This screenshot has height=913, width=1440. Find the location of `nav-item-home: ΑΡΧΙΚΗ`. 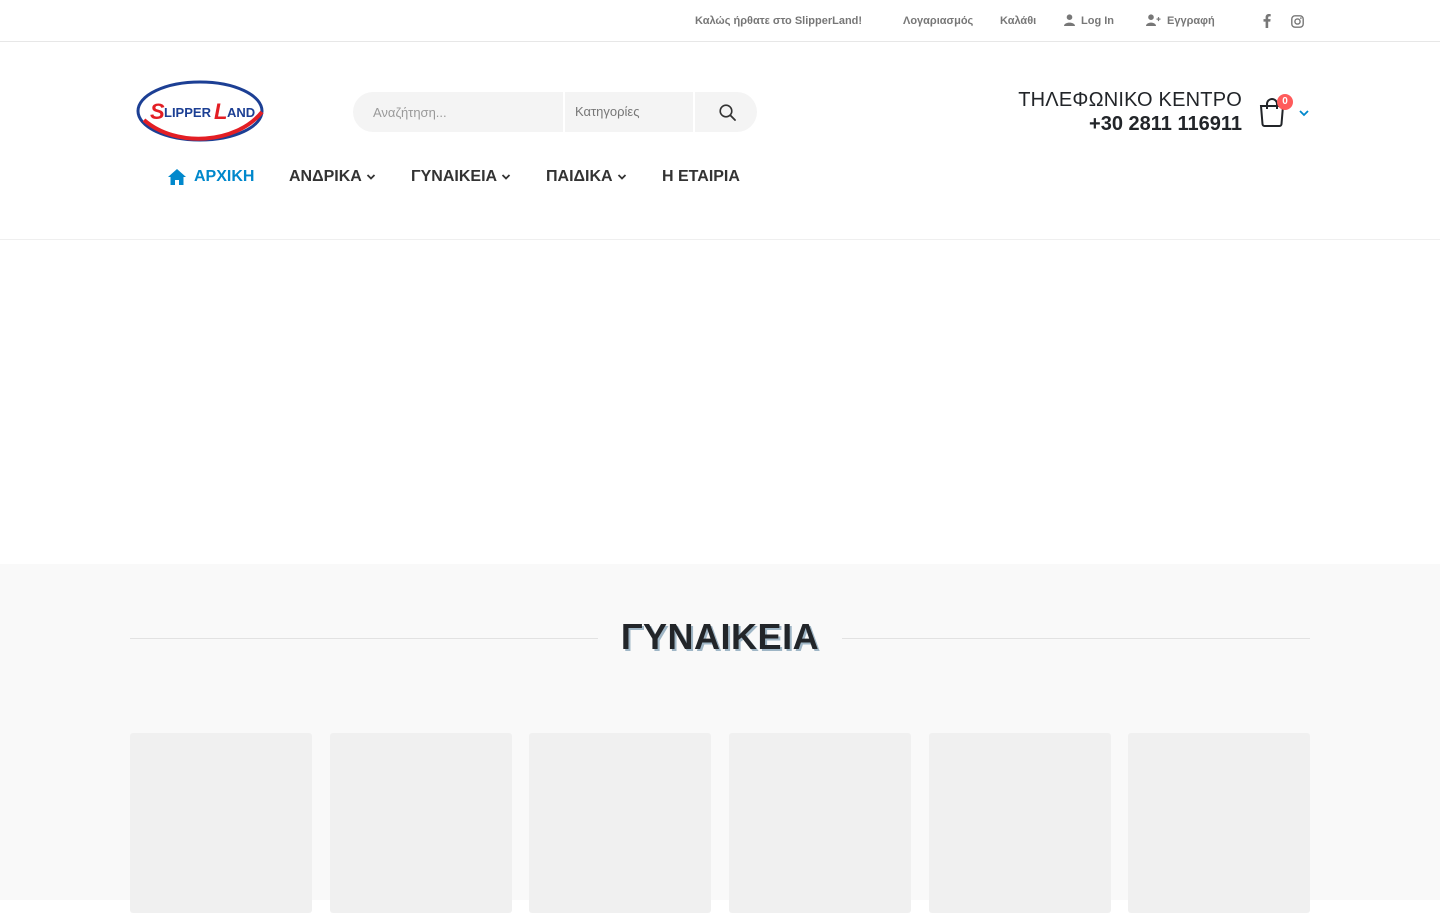

nav-item-home: ΑΡΧΙΚΗ is located at coordinates (210, 177).